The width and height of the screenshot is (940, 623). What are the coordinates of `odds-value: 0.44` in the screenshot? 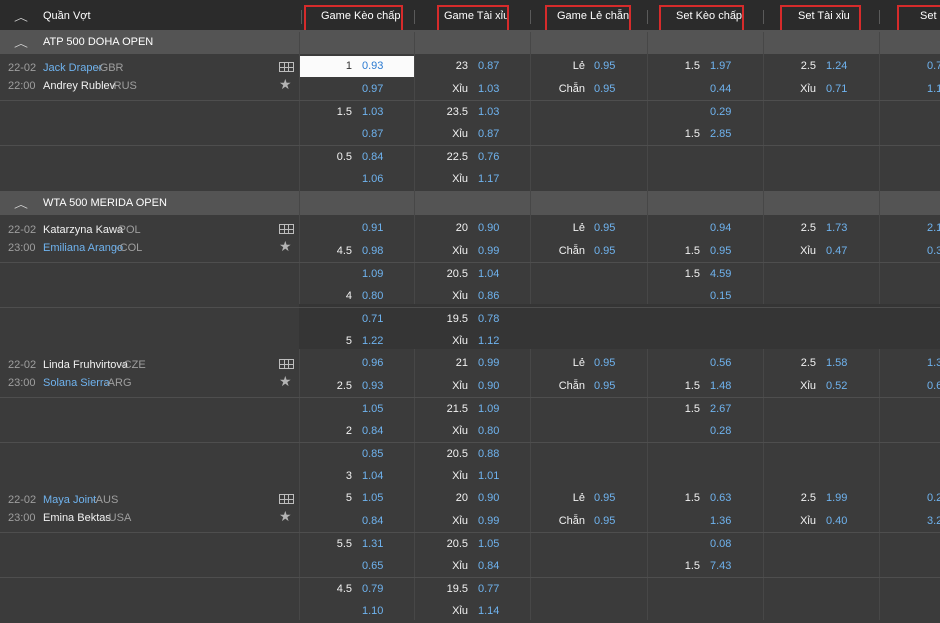 It's located at (720, 89).